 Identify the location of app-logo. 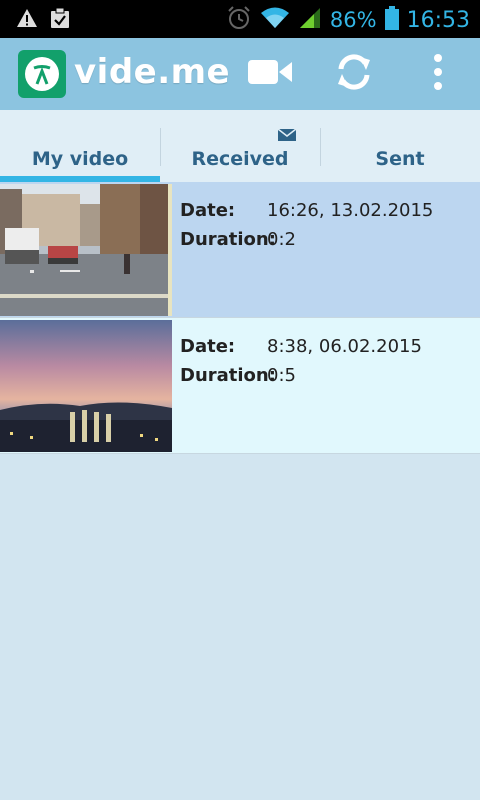
(42, 74).